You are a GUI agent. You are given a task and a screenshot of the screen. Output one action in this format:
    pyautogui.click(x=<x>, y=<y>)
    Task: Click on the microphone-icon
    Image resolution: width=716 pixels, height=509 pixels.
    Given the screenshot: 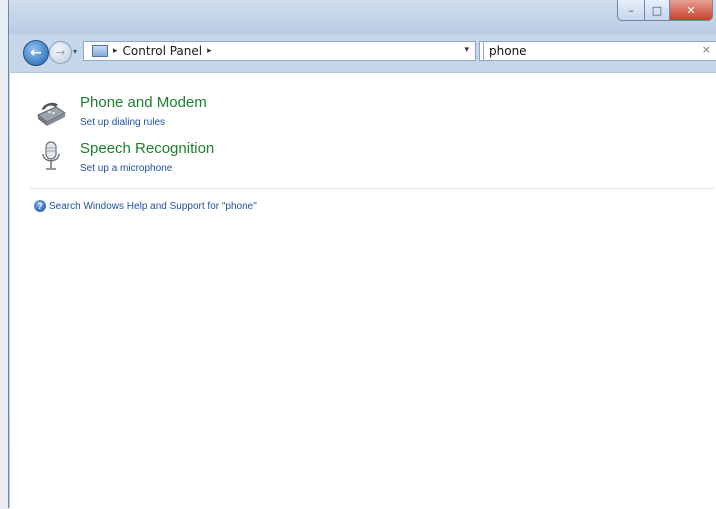 What is the action you would take?
    pyautogui.click(x=51, y=156)
    